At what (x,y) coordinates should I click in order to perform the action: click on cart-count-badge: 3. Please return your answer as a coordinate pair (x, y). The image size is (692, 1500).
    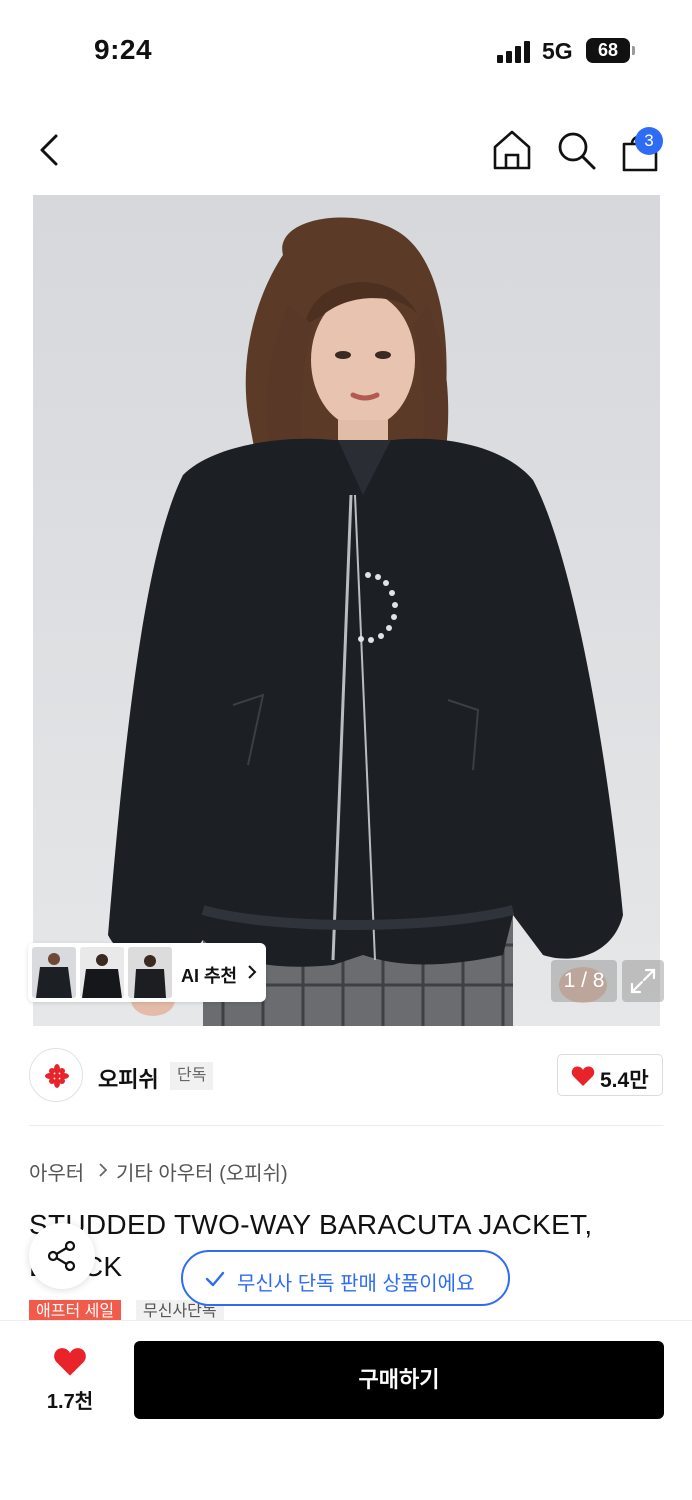
    Looking at the image, I should click on (649, 141).